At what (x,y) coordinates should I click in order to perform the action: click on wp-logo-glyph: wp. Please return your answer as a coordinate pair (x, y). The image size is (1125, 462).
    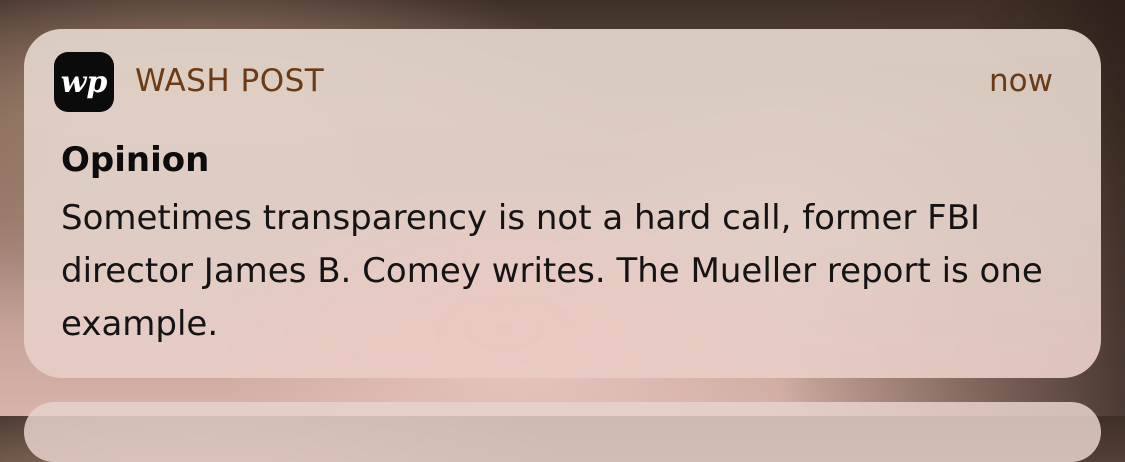
    Looking at the image, I should click on (84, 82).